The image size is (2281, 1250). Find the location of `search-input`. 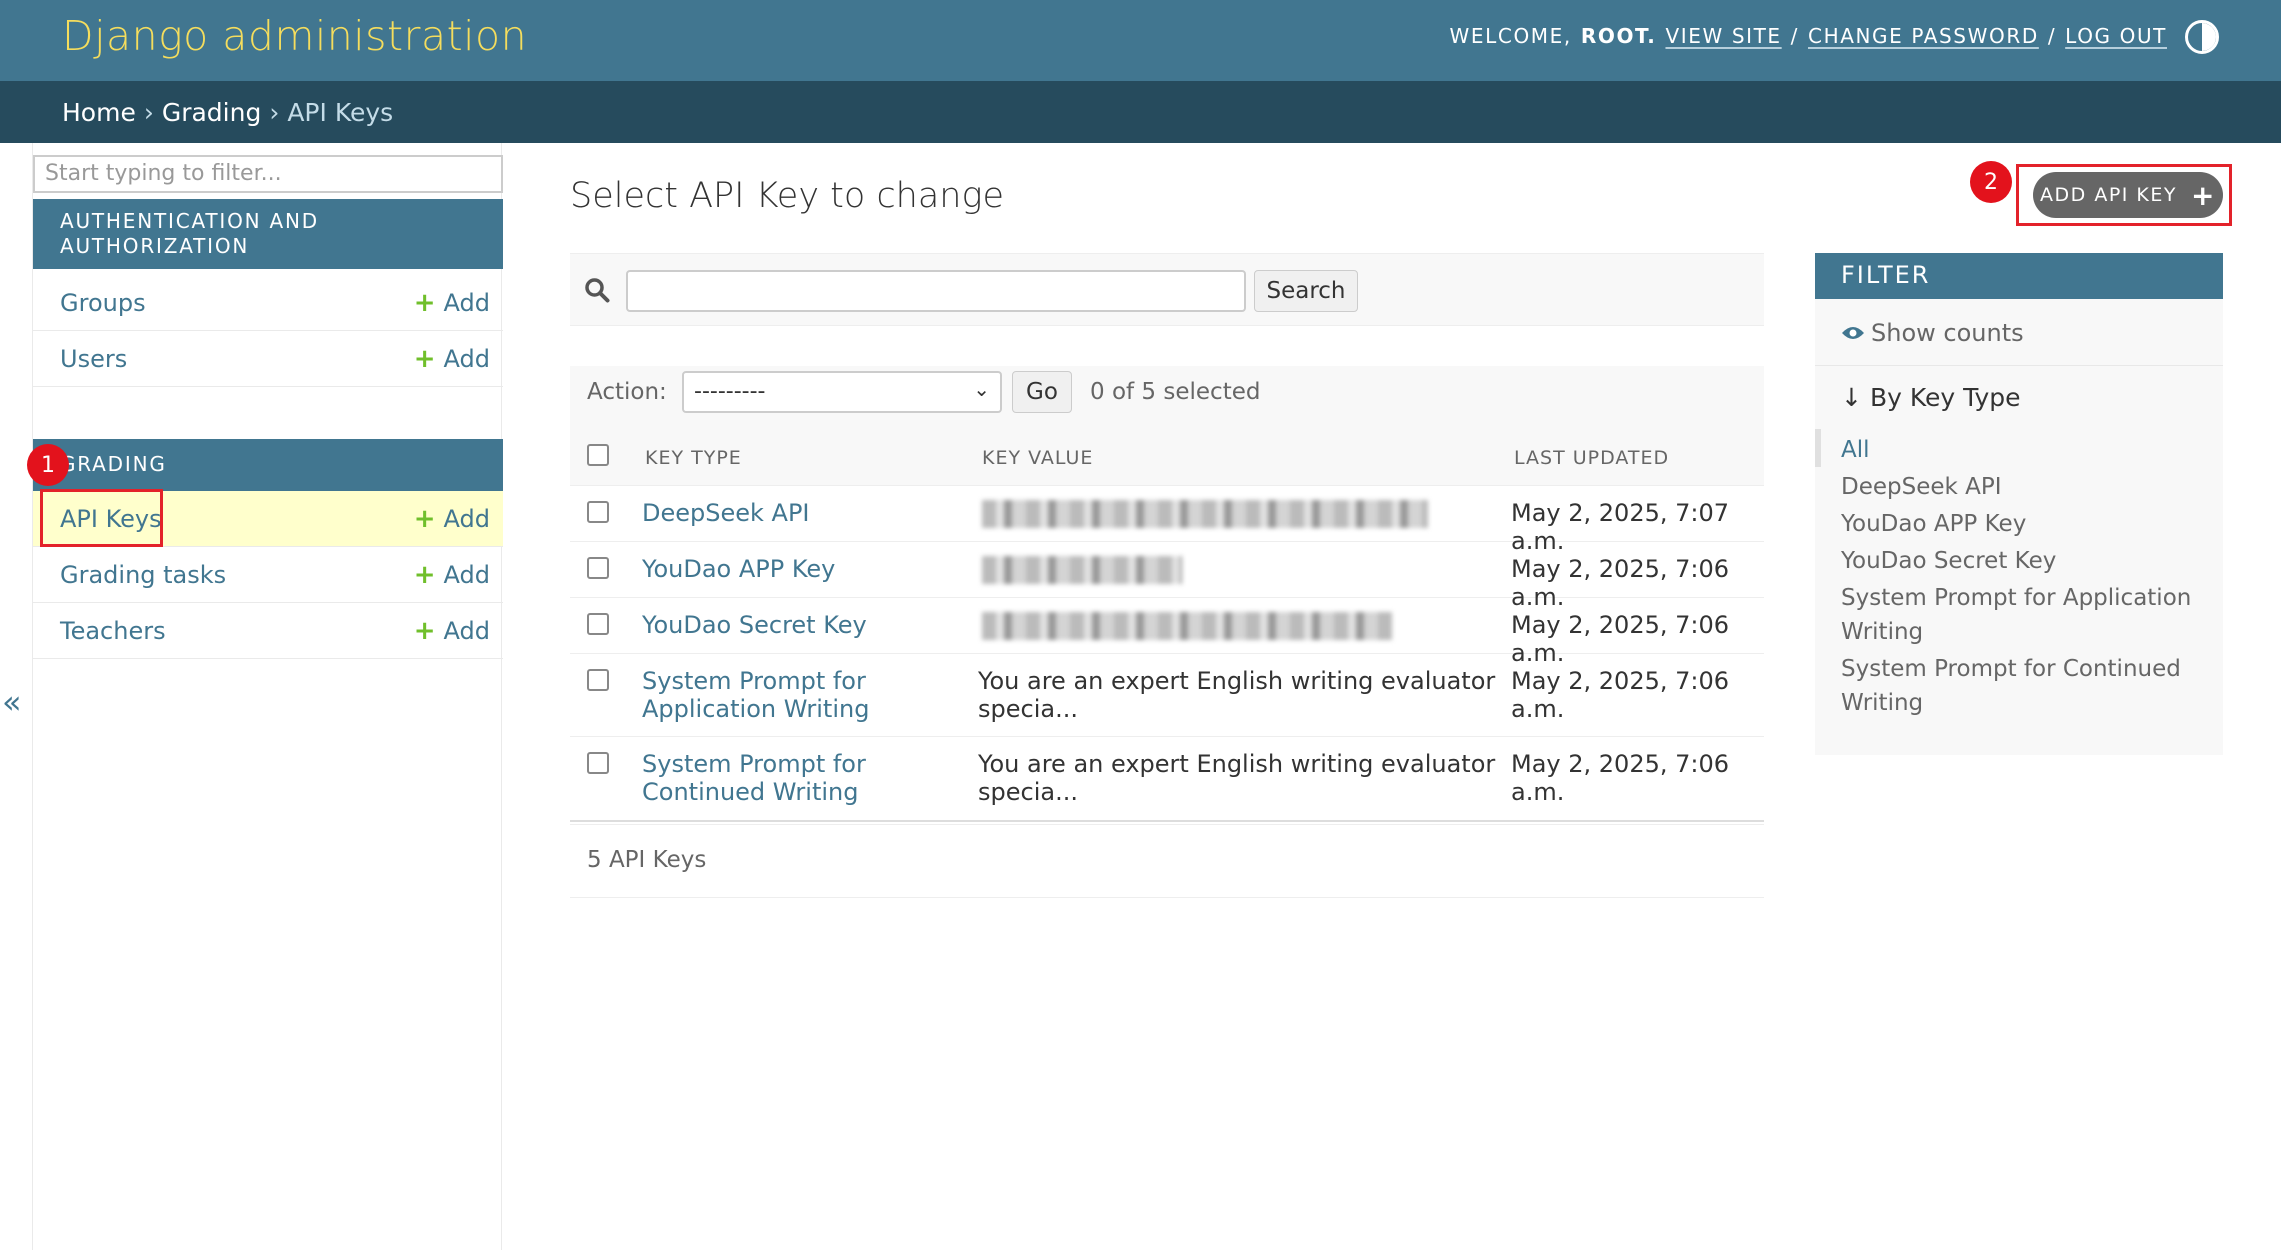

search-input is located at coordinates (936, 291).